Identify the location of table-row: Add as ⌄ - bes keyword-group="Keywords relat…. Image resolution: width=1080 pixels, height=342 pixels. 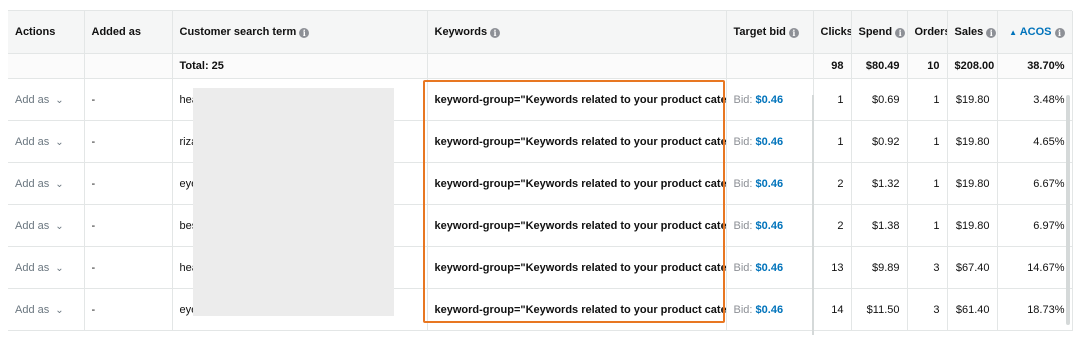
(540, 225).